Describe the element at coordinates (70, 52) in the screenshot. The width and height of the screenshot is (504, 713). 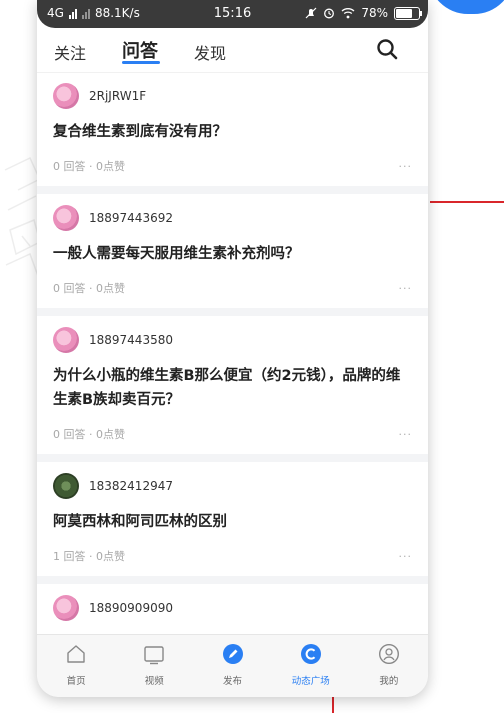
I see `tab-follow: 关注` at that location.